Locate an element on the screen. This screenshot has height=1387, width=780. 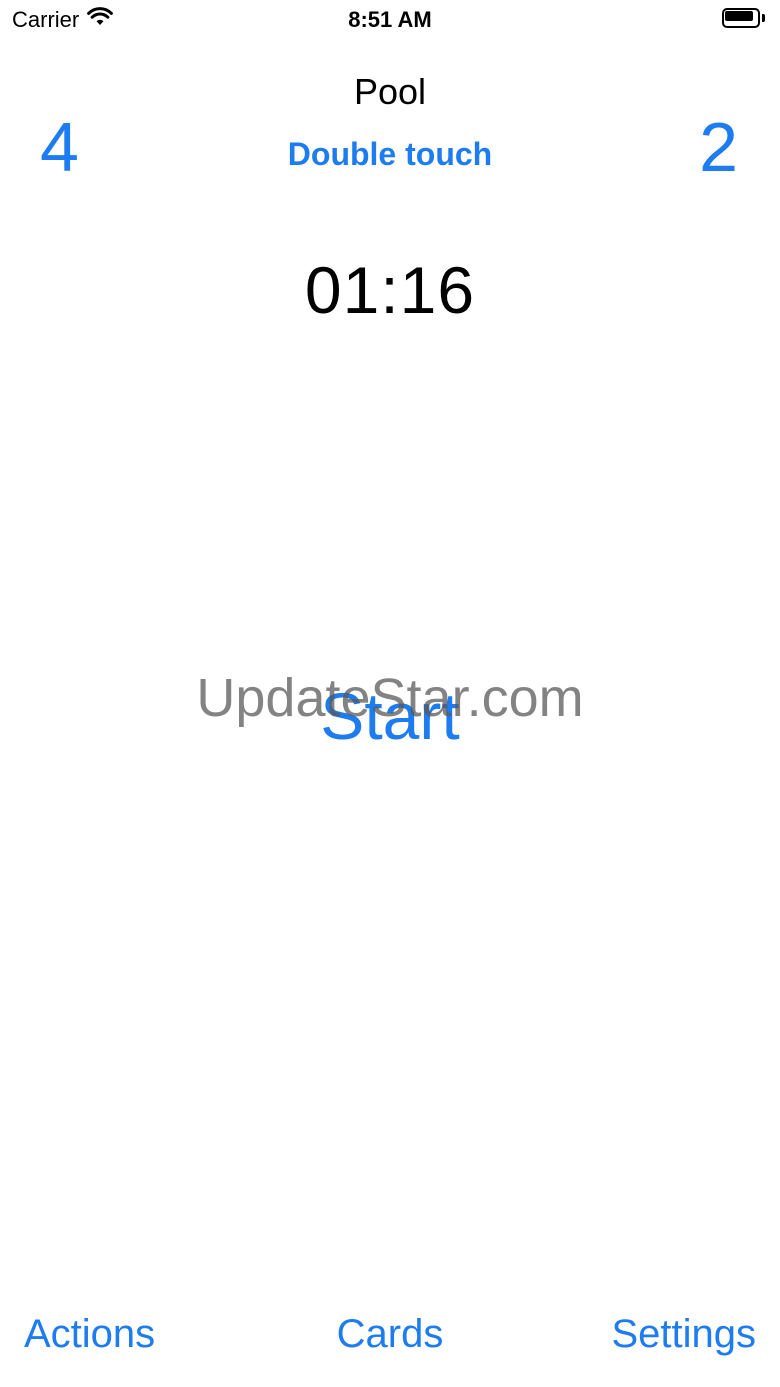
status-bar: Carrier 8:51 AM is located at coordinates (390, 20).